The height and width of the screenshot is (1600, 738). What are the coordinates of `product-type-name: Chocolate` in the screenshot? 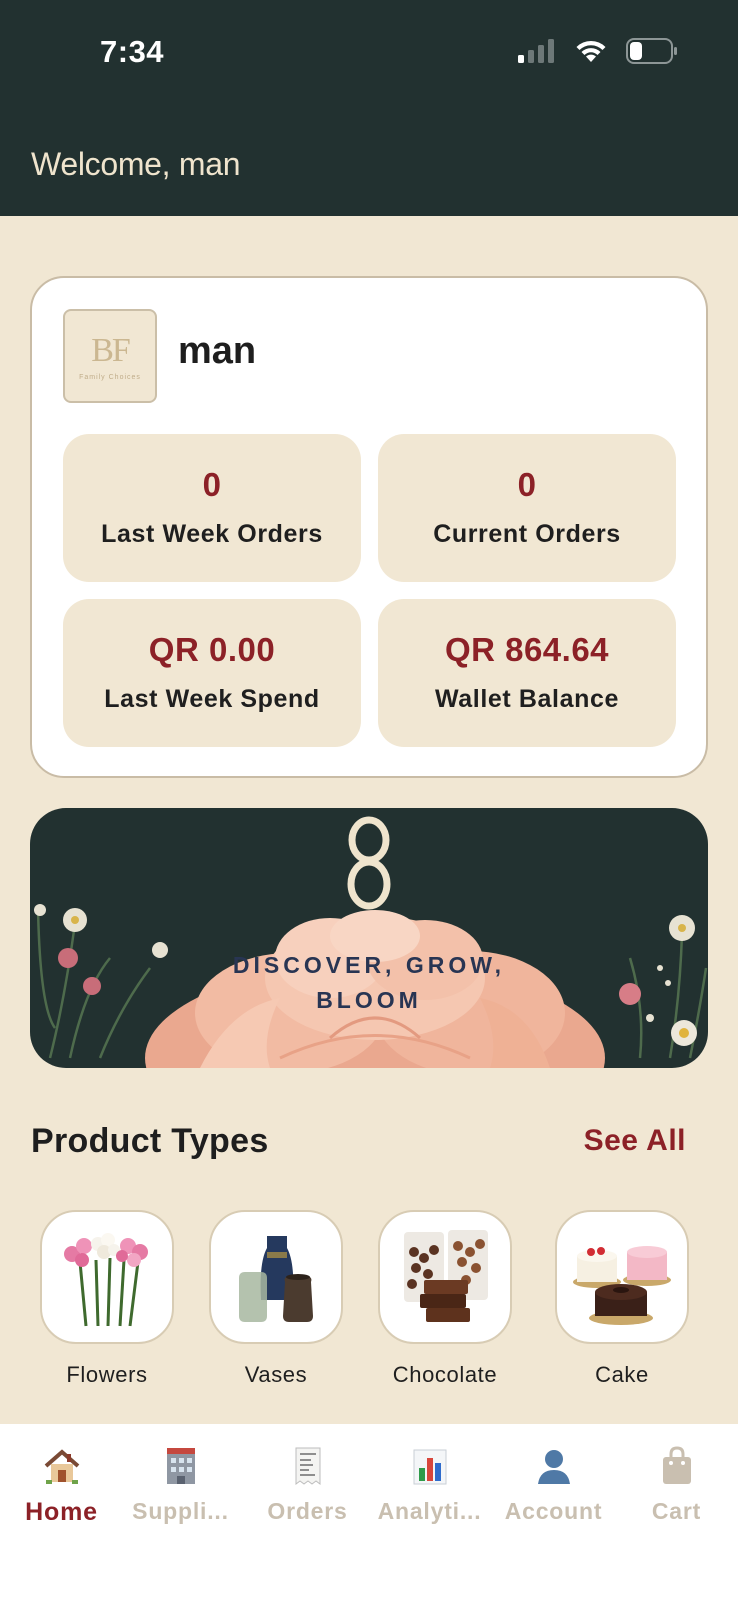 It's located at (445, 1374).